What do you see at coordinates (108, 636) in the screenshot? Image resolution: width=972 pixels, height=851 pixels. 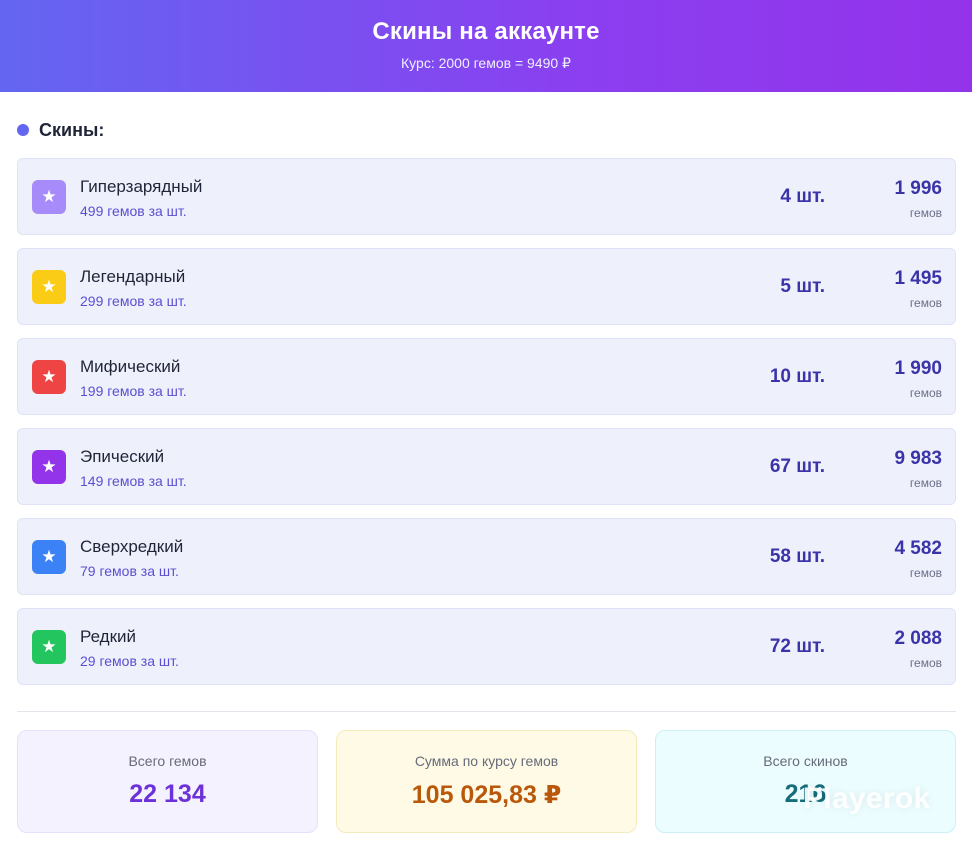 I see `skin-name: Редкий` at bounding box center [108, 636].